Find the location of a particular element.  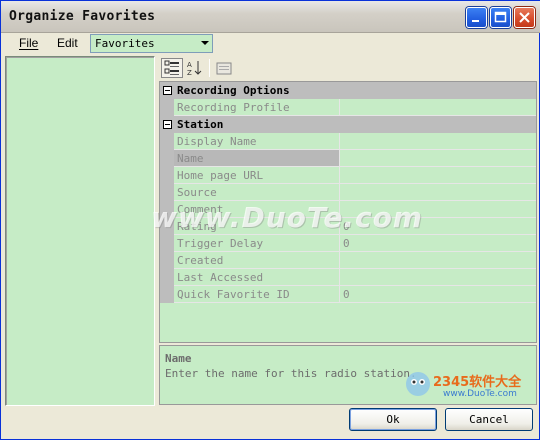

menu-edit: Edit is located at coordinates (67, 43).